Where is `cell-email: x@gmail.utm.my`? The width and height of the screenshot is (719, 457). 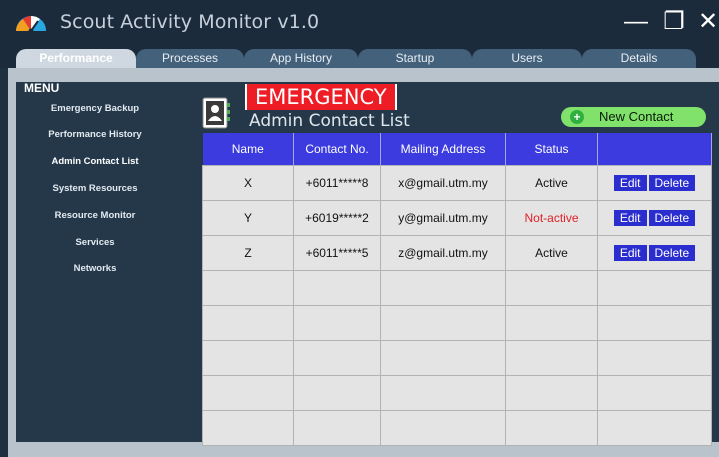 cell-email: x@gmail.utm.my is located at coordinates (443, 183).